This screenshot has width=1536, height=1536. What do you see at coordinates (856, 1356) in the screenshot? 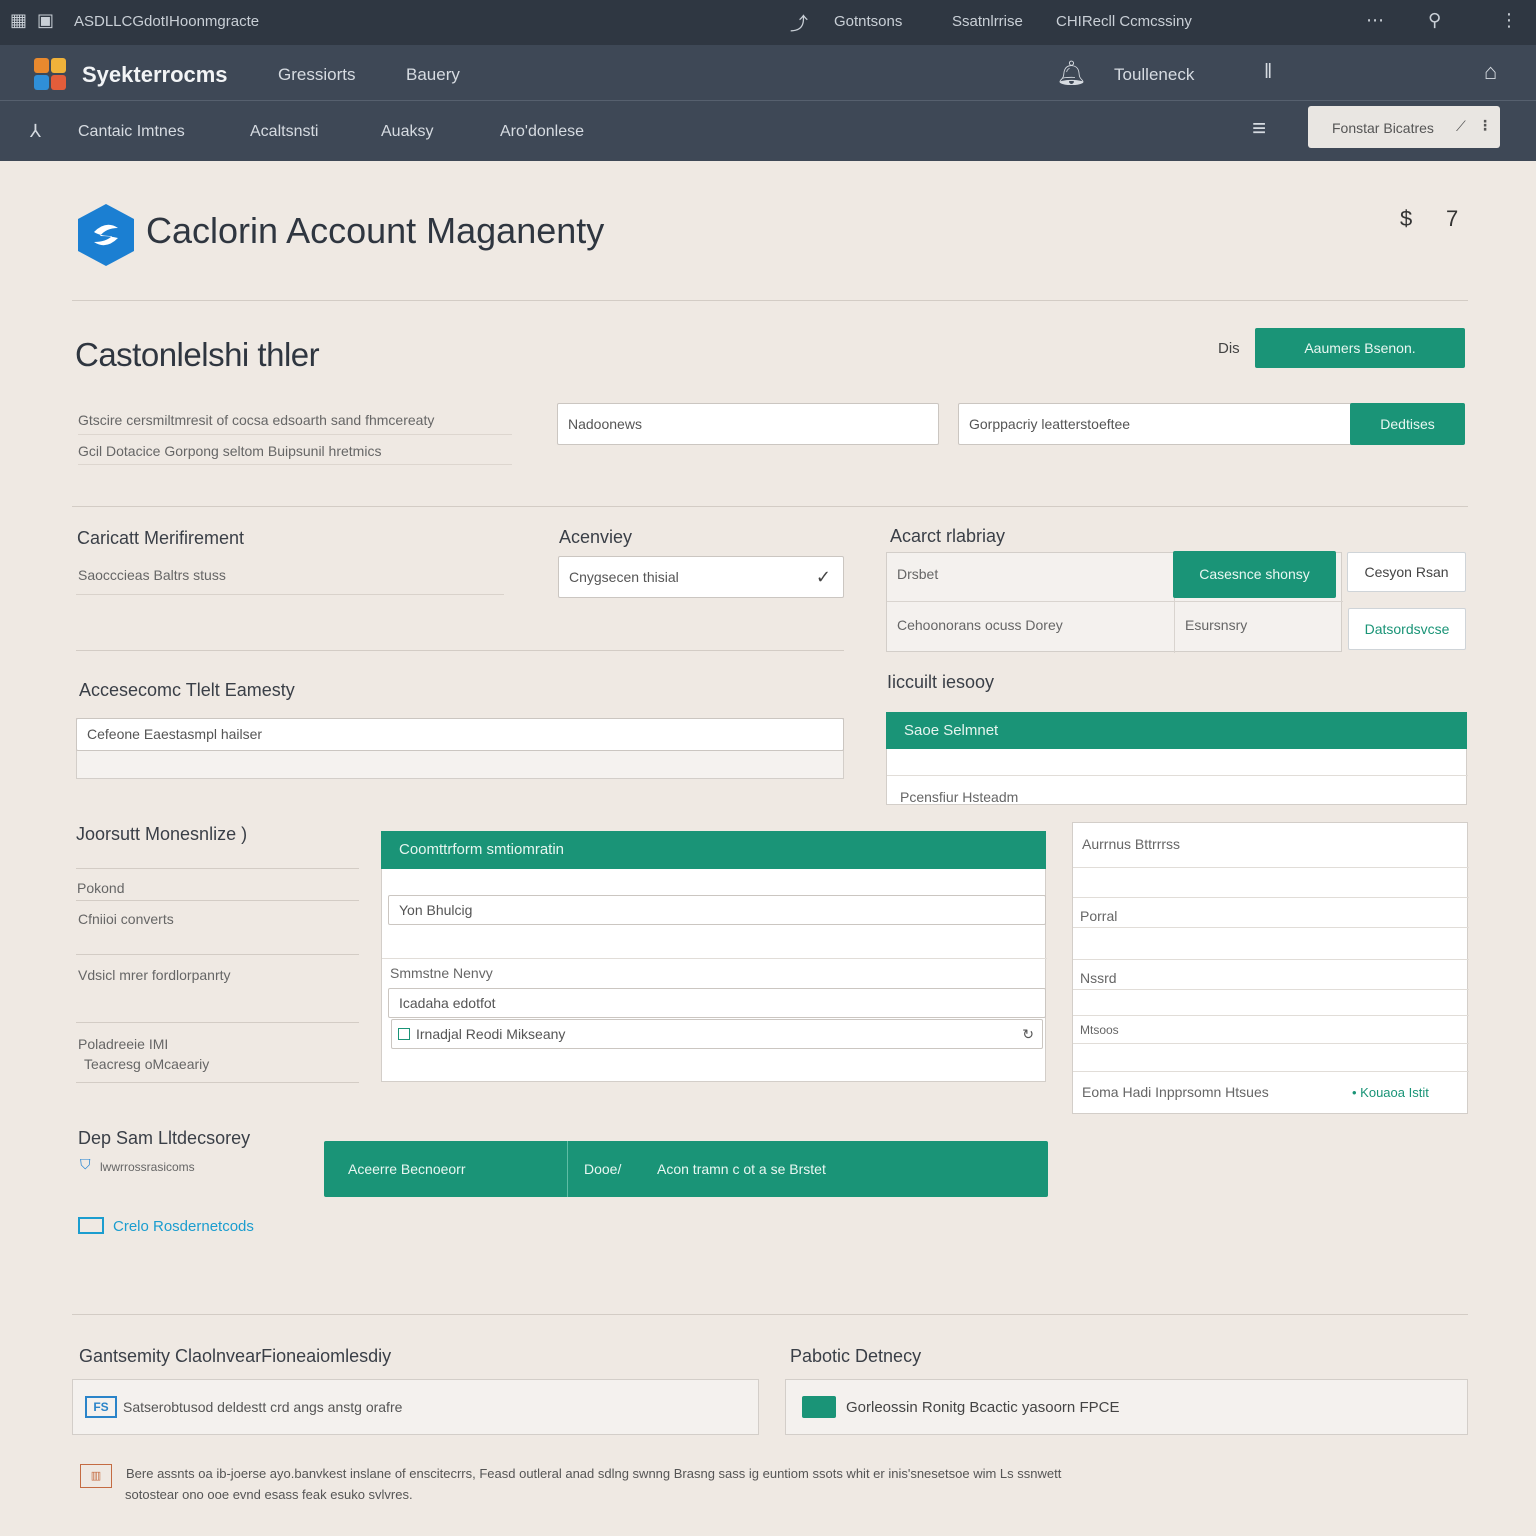
I see `footer-right-title: Pabotic Detnecy` at bounding box center [856, 1356].